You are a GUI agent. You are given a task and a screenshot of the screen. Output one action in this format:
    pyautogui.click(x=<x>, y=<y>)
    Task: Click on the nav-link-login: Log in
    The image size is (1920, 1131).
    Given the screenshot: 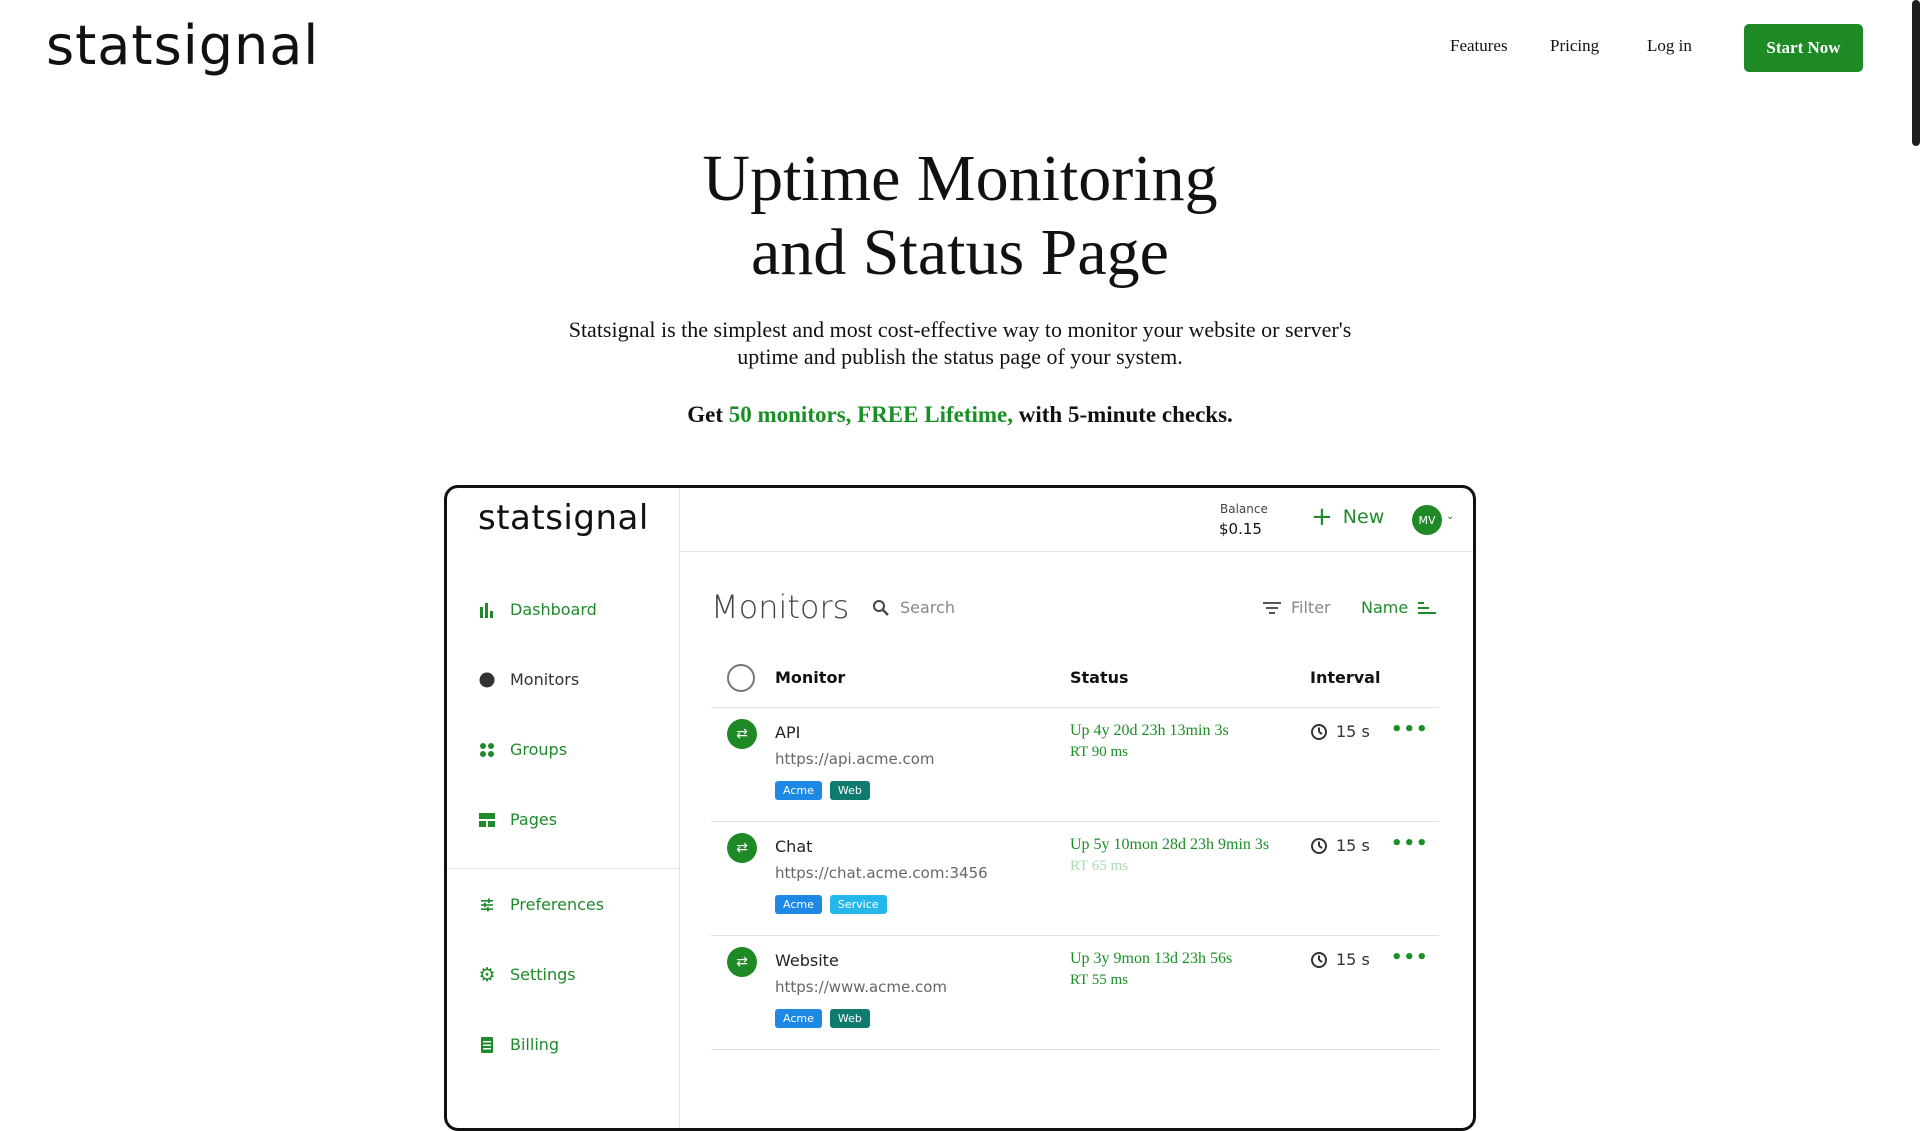 What is the action you would take?
    pyautogui.click(x=1669, y=46)
    